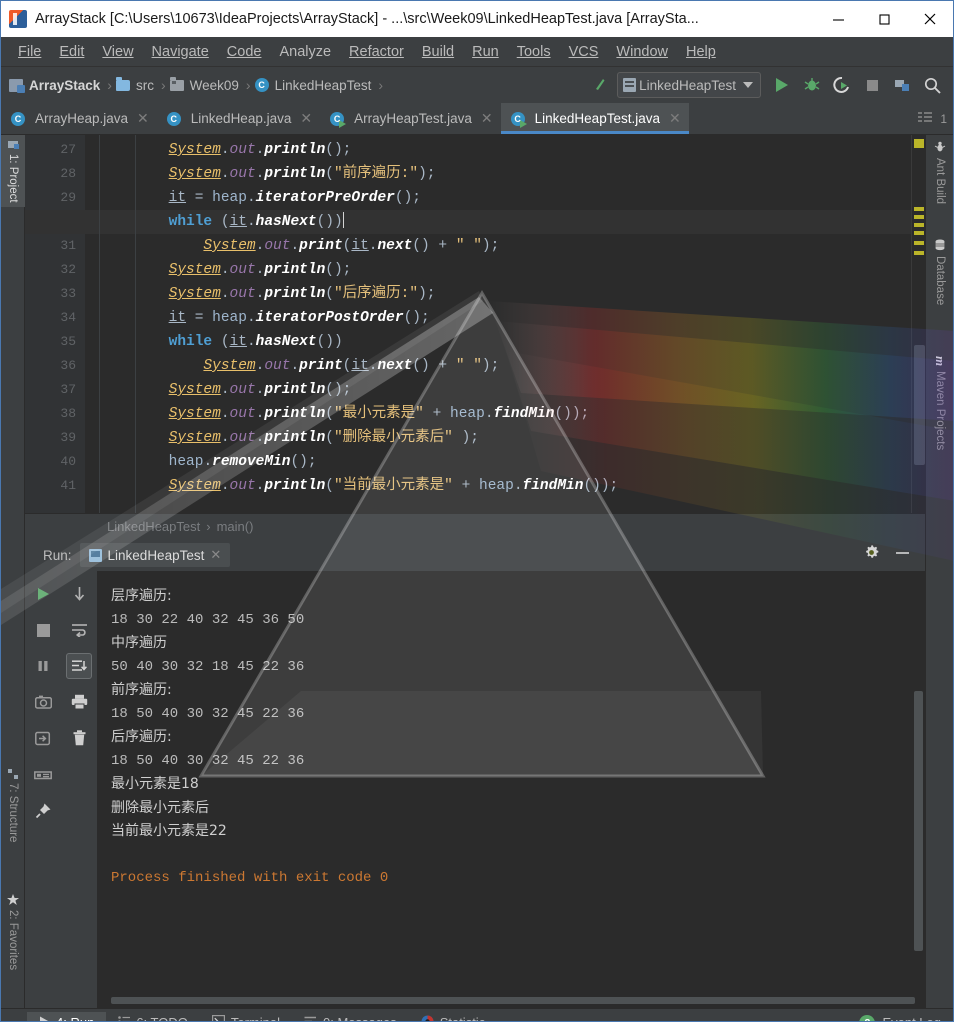 This screenshot has width=954, height=1022. Describe the element at coordinates (812, 85) in the screenshot. I see `debug-button` at that location.